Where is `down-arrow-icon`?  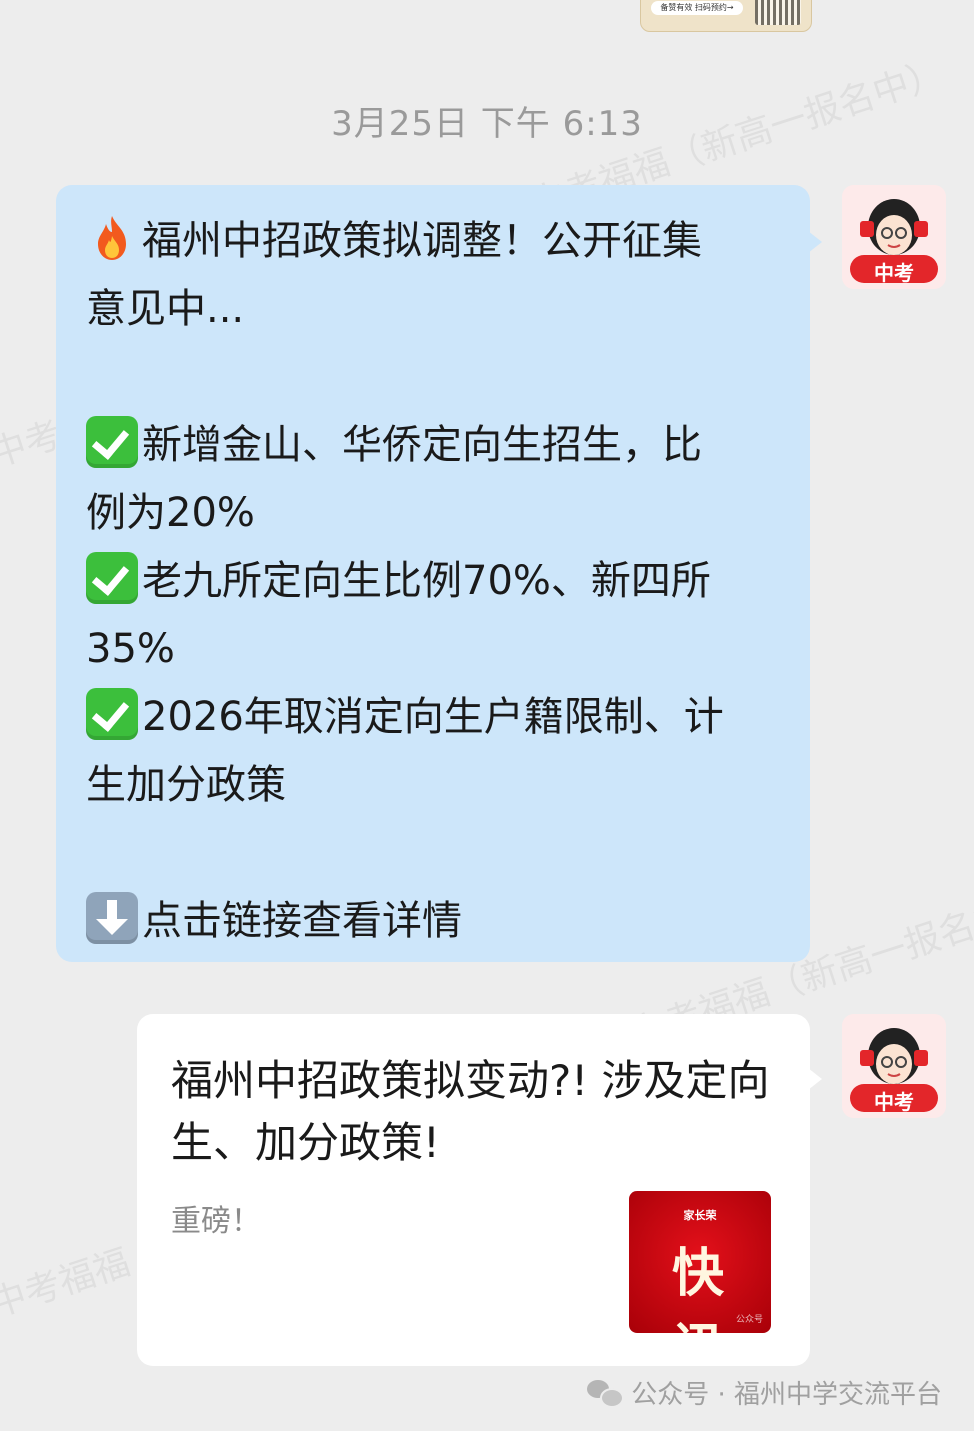
down-arrow-icon is located at coordinates (112, 918).